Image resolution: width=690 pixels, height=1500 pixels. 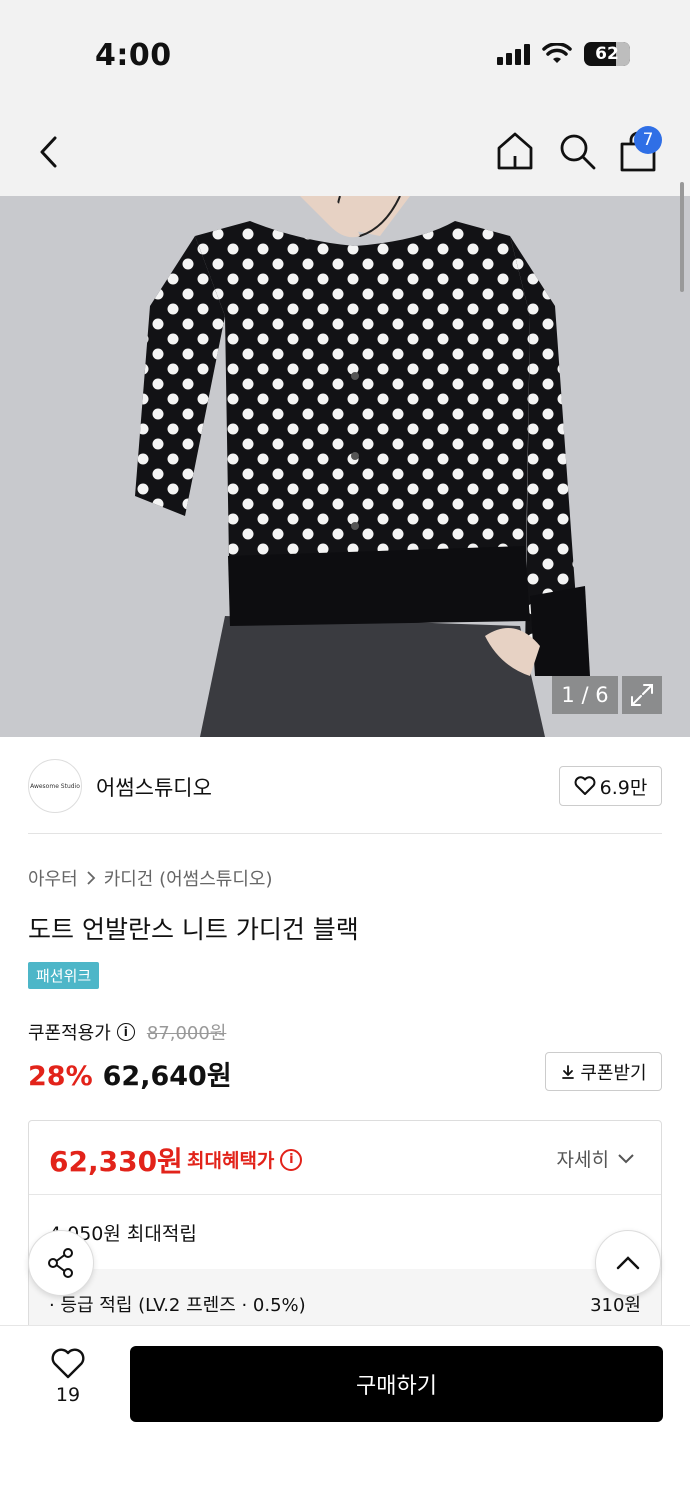 What do you see at coordinates (116, 1161) in the screenshot?
I see `max-benefit-price: 62,330원` at bounding box center [116, 1161].